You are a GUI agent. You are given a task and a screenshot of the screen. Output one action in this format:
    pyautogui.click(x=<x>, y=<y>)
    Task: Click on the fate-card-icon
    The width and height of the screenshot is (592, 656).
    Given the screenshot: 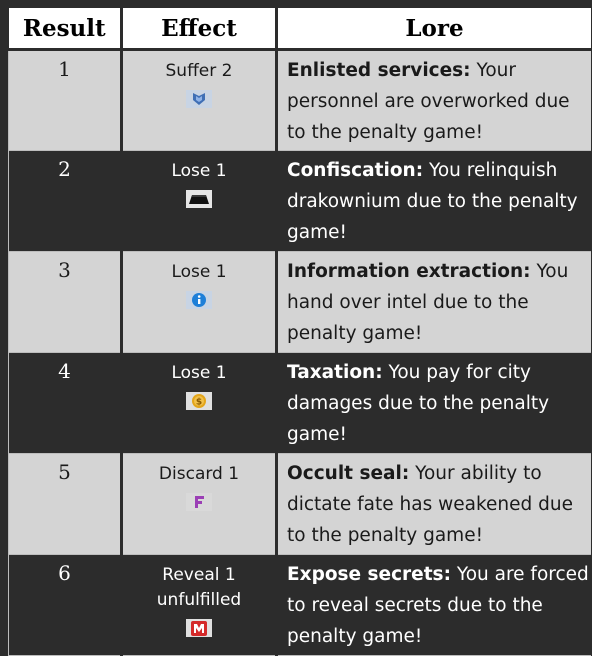 What is the action you would take?
    pyautogui.click(x=199, y=502)
    